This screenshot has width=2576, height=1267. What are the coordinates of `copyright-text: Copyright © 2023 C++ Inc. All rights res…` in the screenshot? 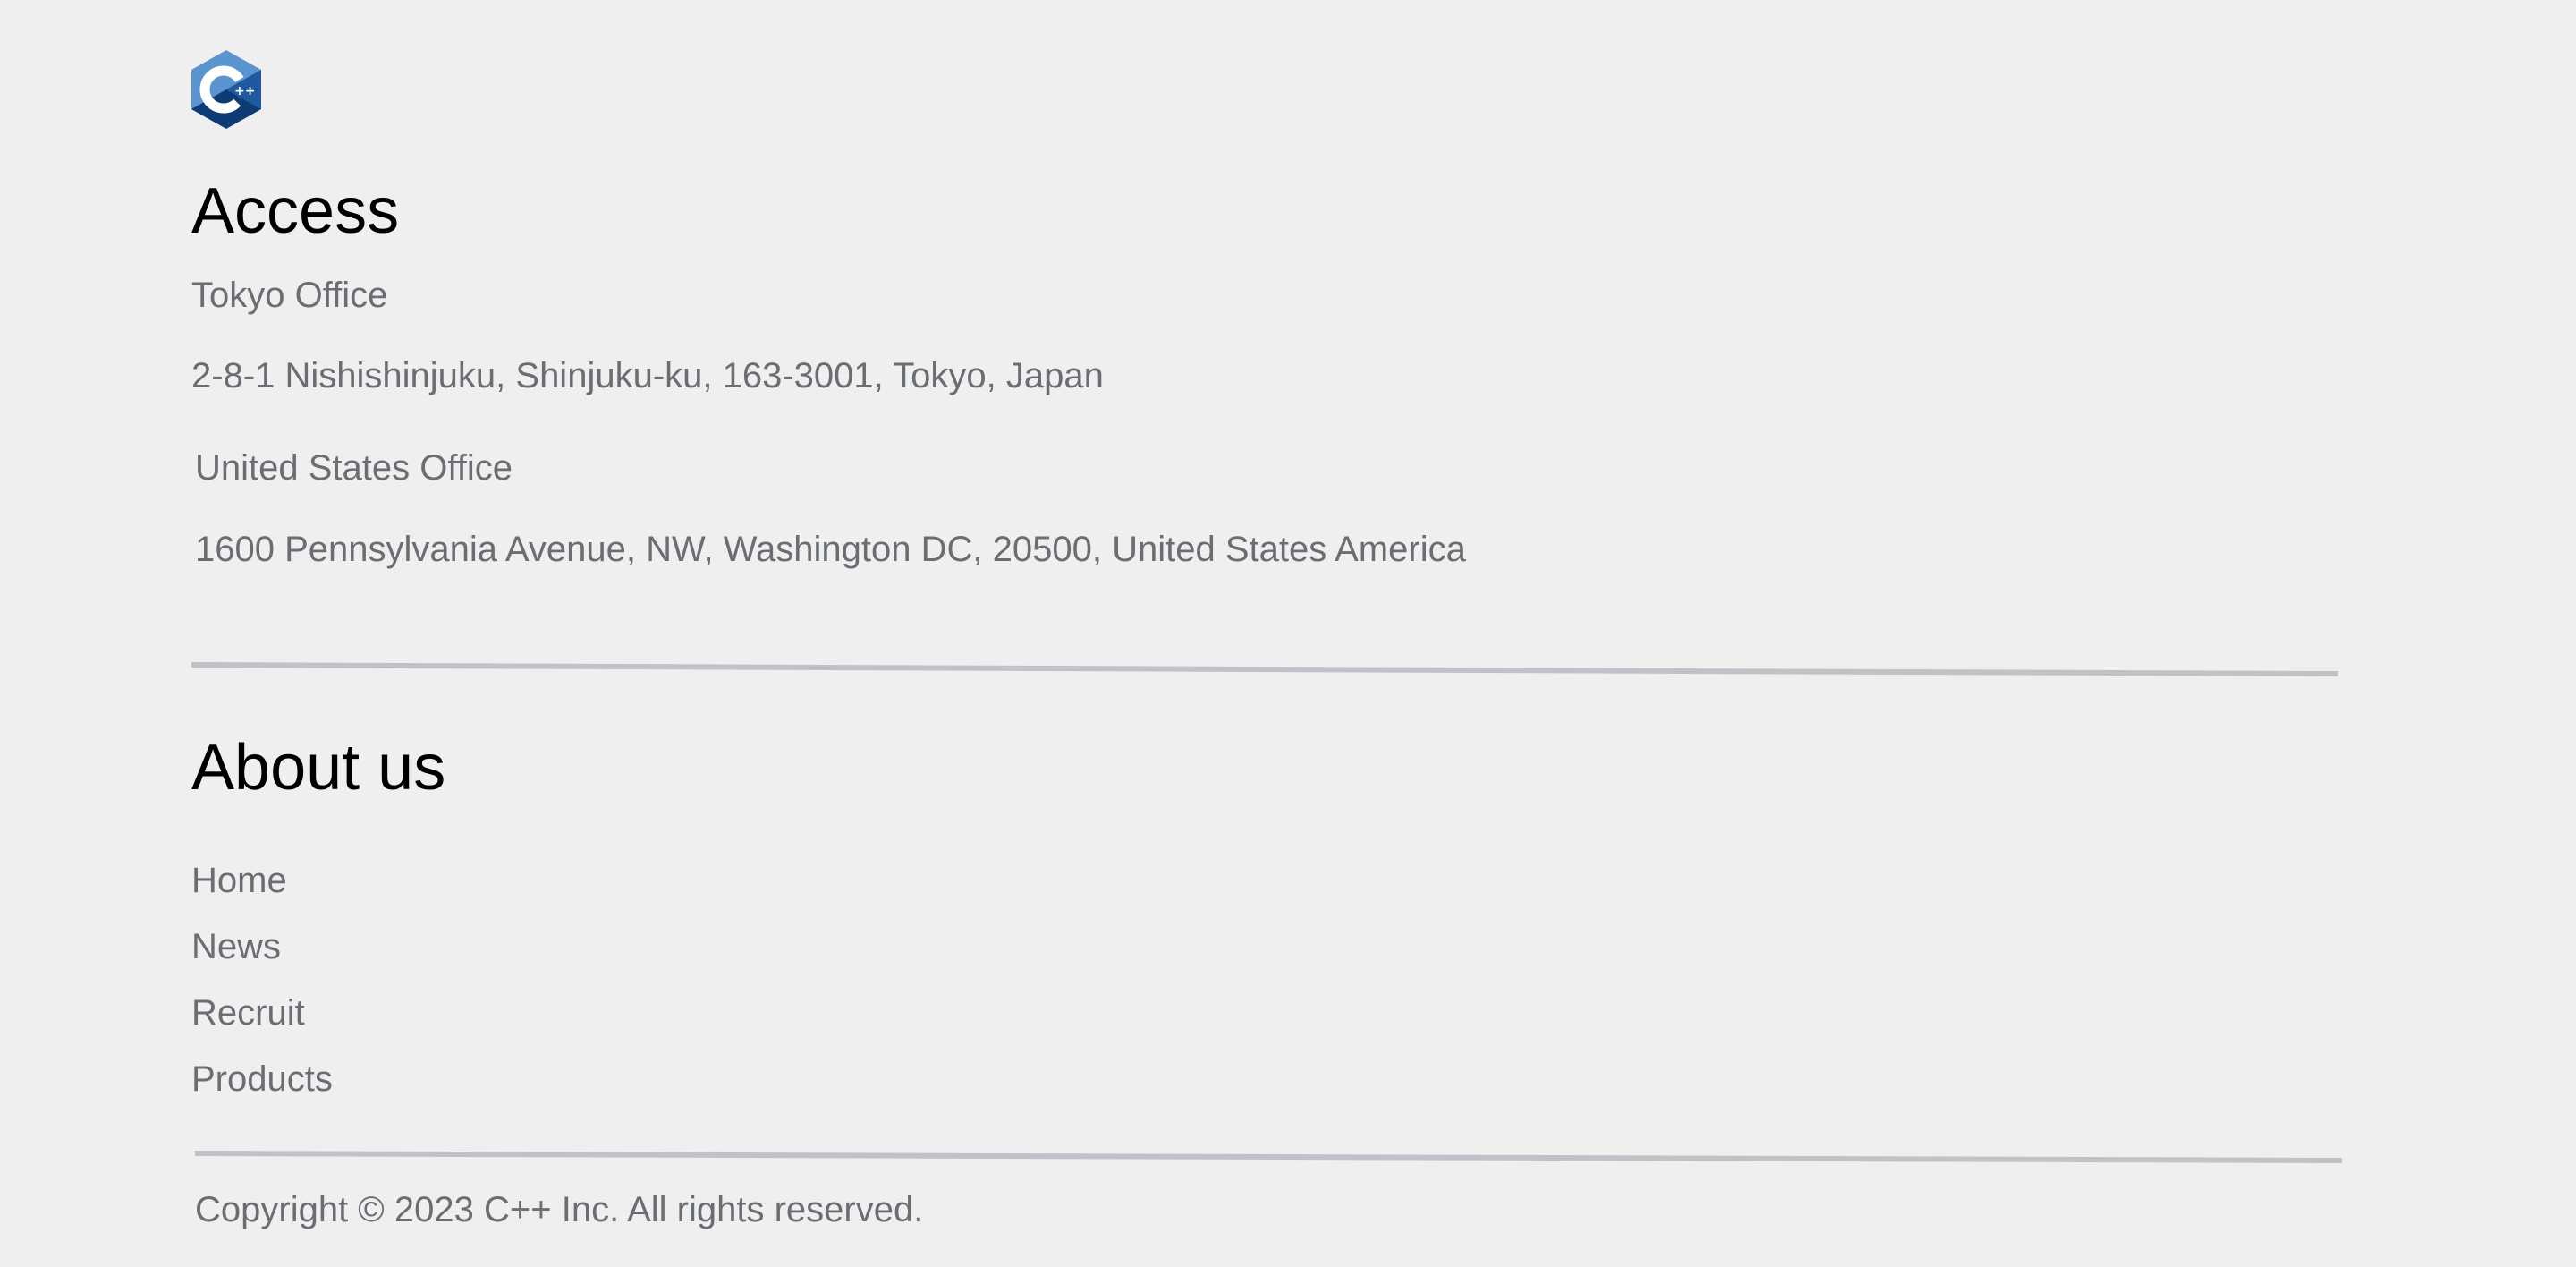 It's located at (559, 1209).